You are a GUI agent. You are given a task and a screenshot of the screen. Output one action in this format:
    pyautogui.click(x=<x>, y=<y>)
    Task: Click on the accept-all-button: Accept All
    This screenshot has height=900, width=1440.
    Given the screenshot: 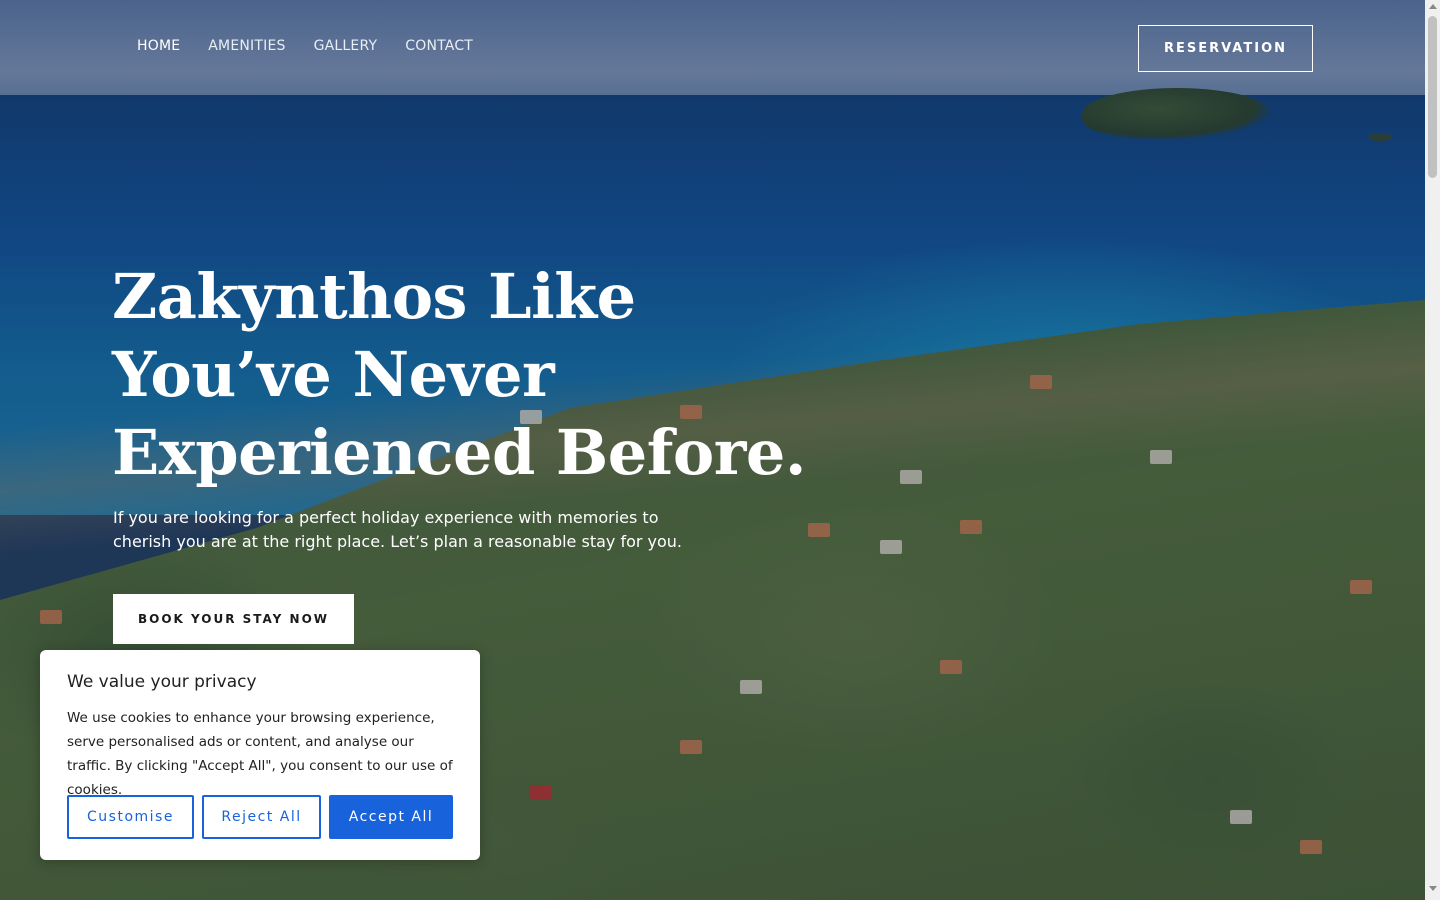 What is the action you would take?
    pyautogui.click(x=391, y=817)
    